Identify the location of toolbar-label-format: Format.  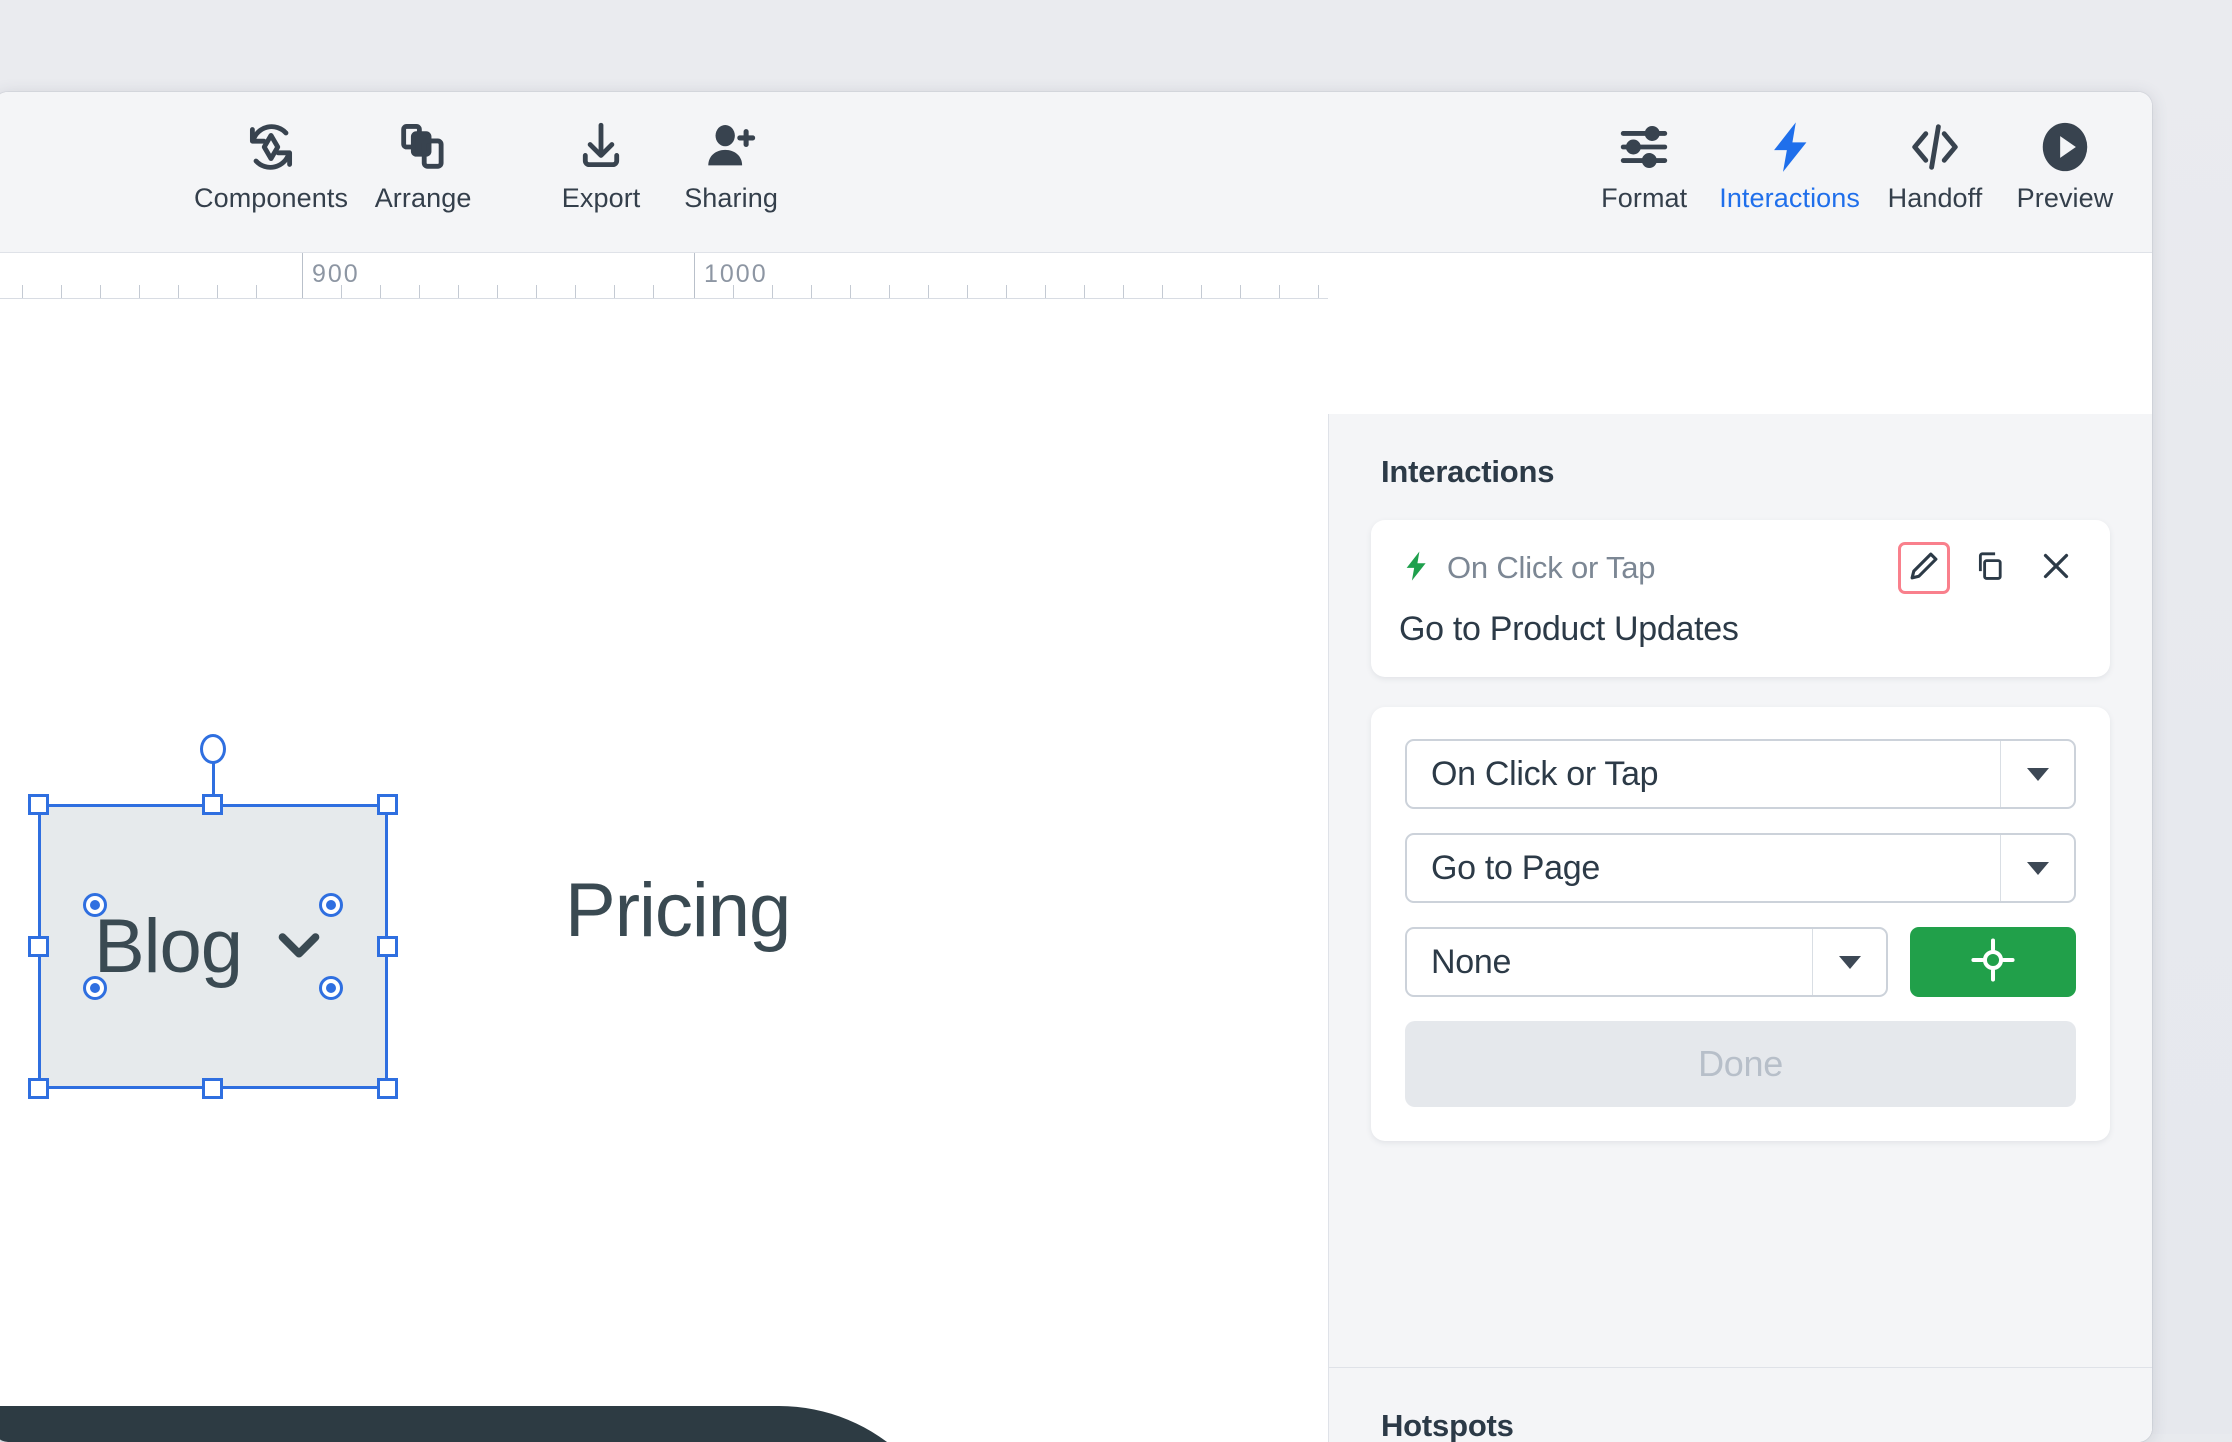
(1644, 198).